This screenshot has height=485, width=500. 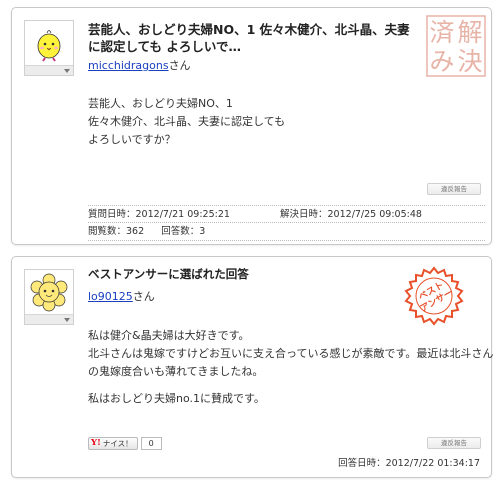 I want to click on yahoo-icon: Y!, so click(x=96, y=443).